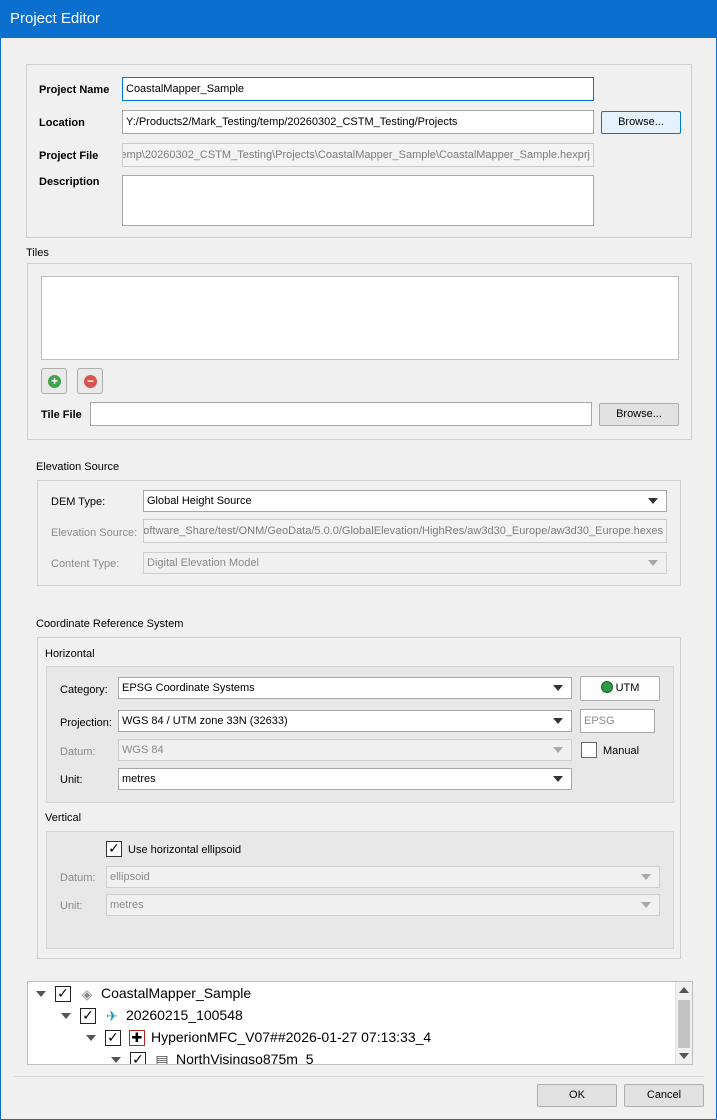  I want to click on description-textarea, so click(358, 200).